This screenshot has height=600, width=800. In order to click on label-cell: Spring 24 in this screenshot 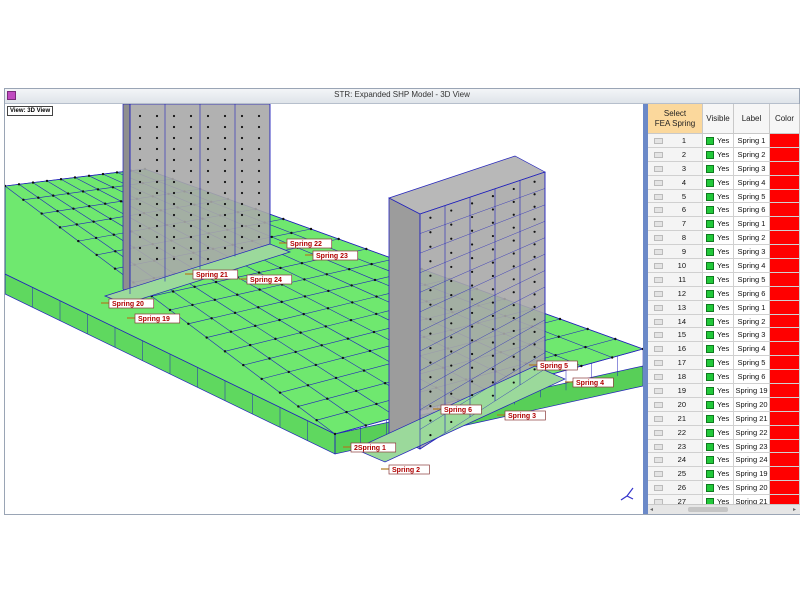, I will do `click(752, 460)`.